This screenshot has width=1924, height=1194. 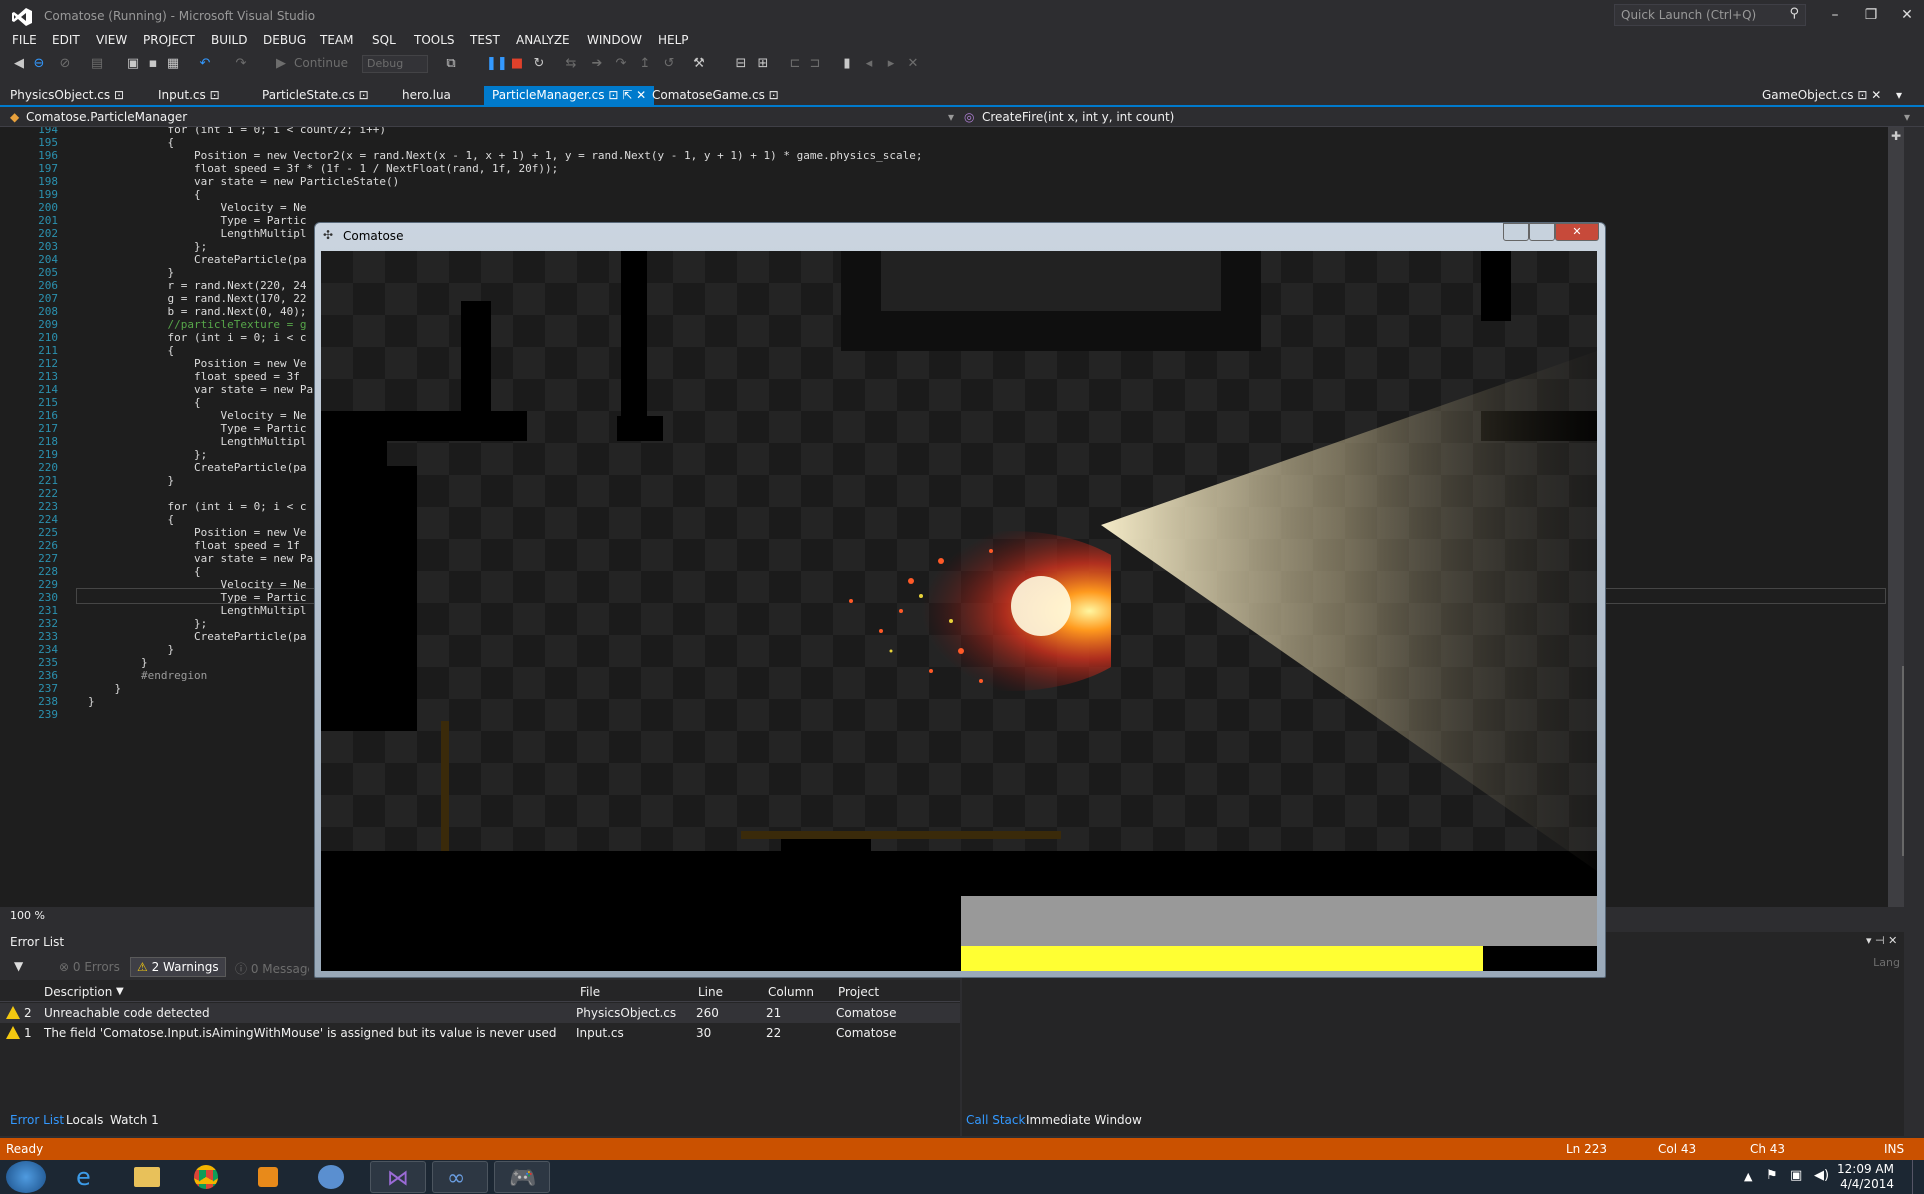 I want to click on menu-file: FILE, so click(x=24, y=40).